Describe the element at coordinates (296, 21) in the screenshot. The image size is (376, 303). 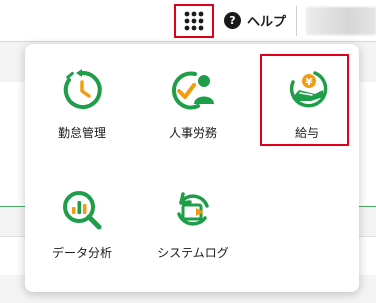
I see `header-divider` at that location.